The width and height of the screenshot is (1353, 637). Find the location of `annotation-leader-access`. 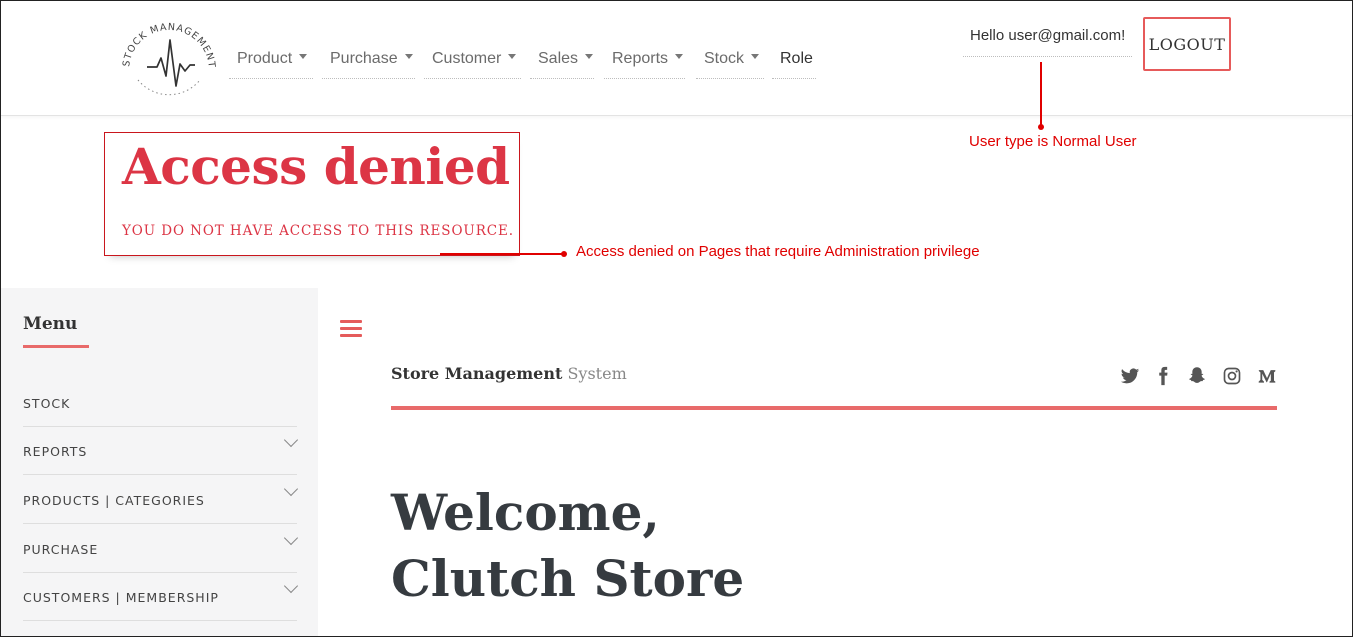

annotation-leader-access is located at coordinates (501, 254).